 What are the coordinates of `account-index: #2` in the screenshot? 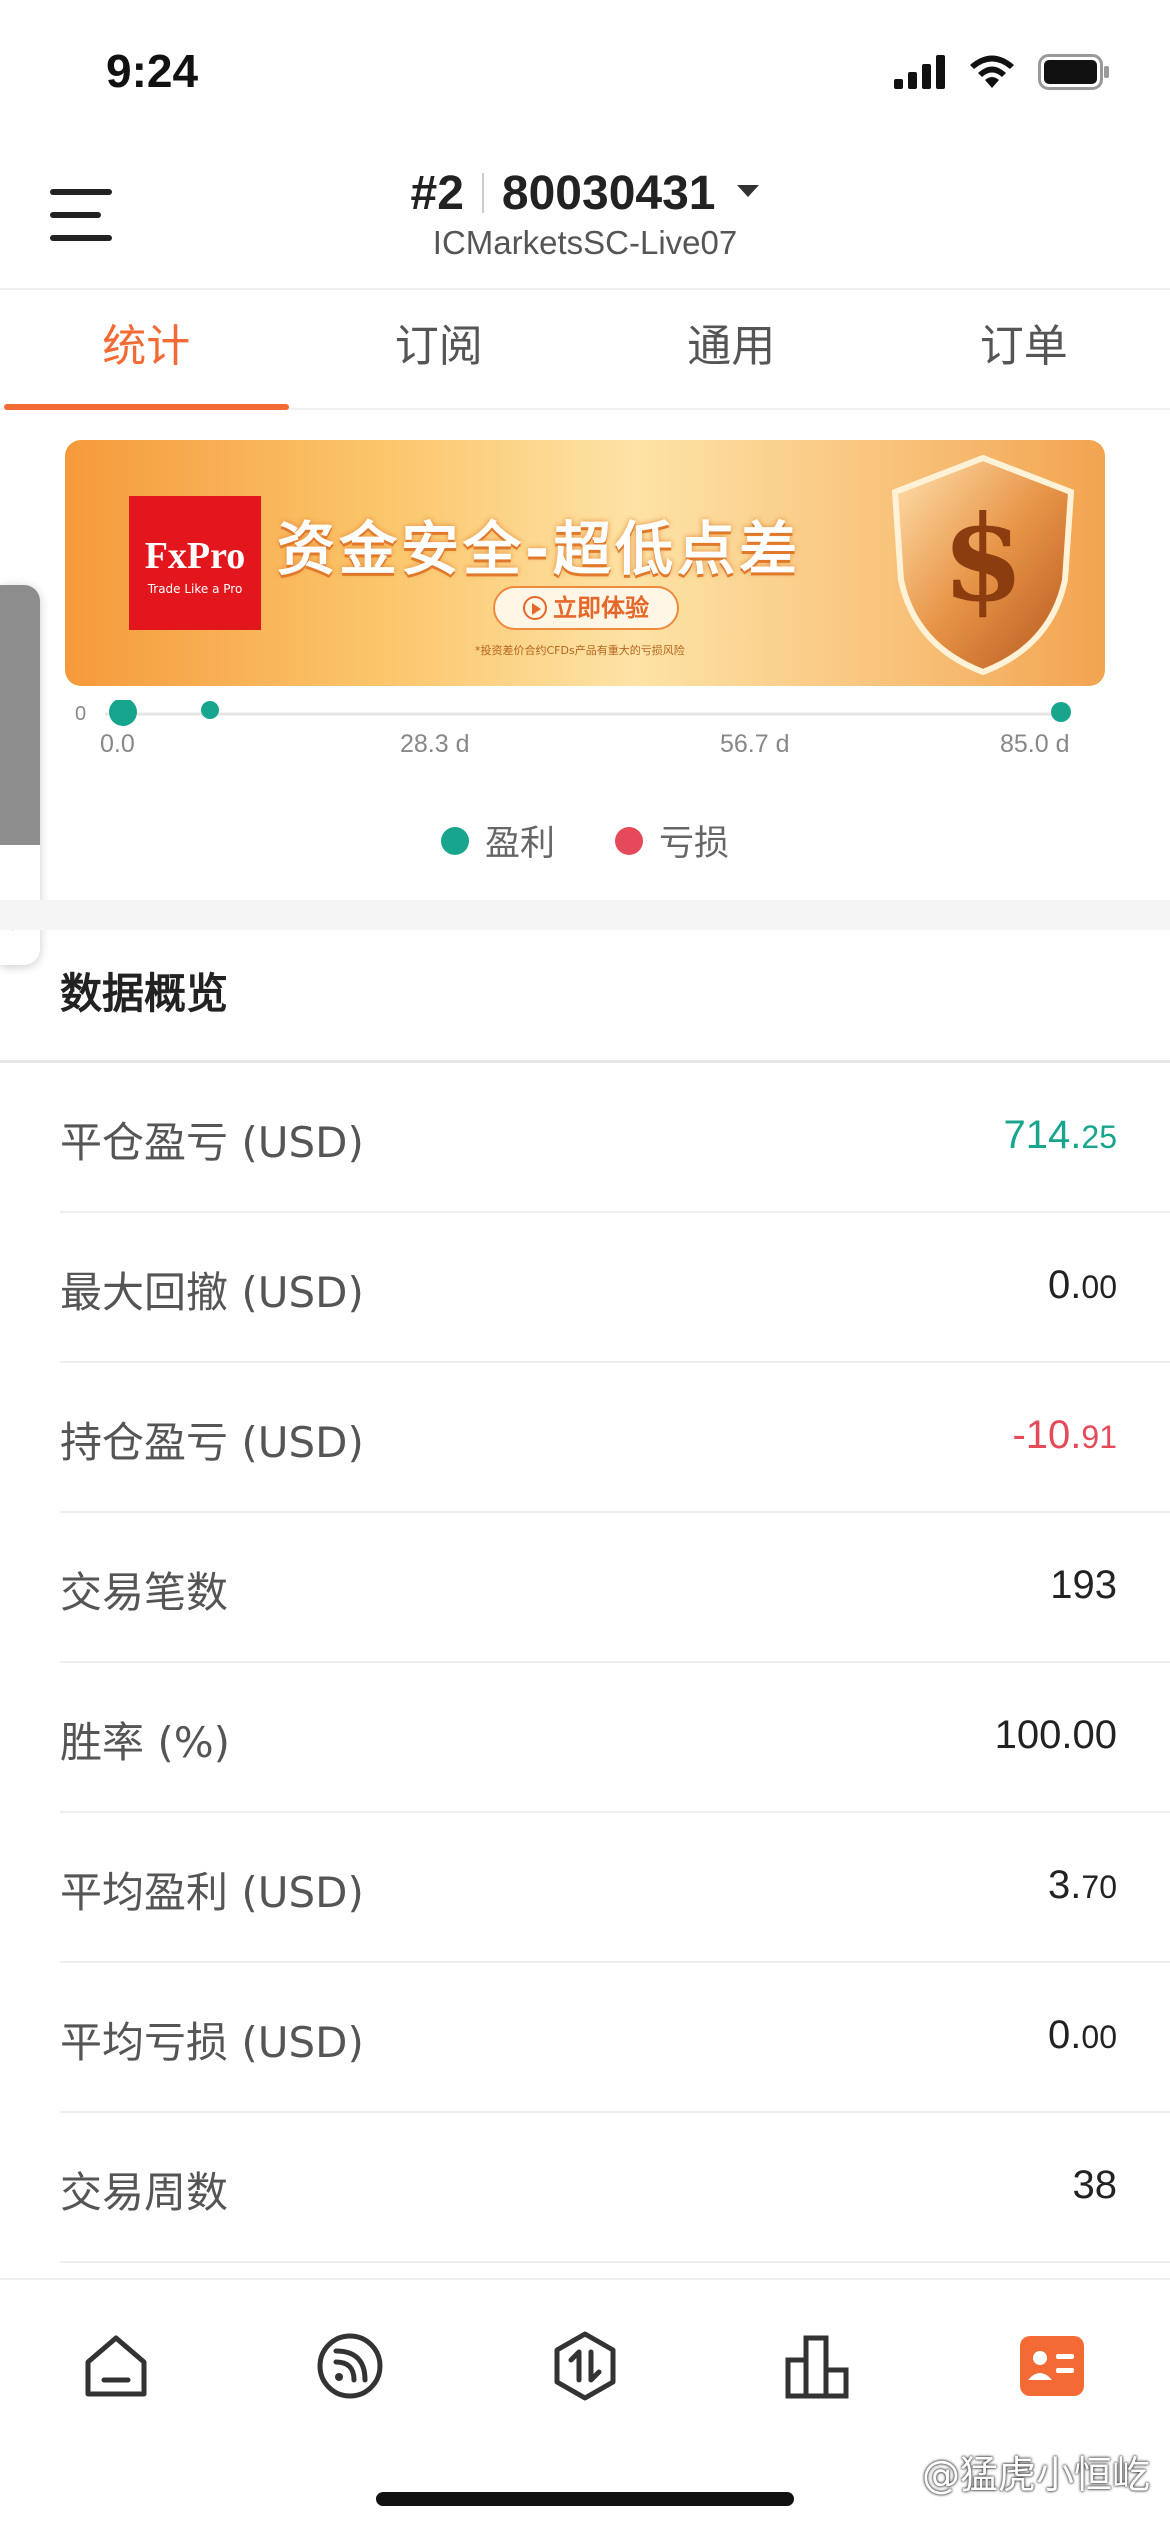 It's located at (437, 193).